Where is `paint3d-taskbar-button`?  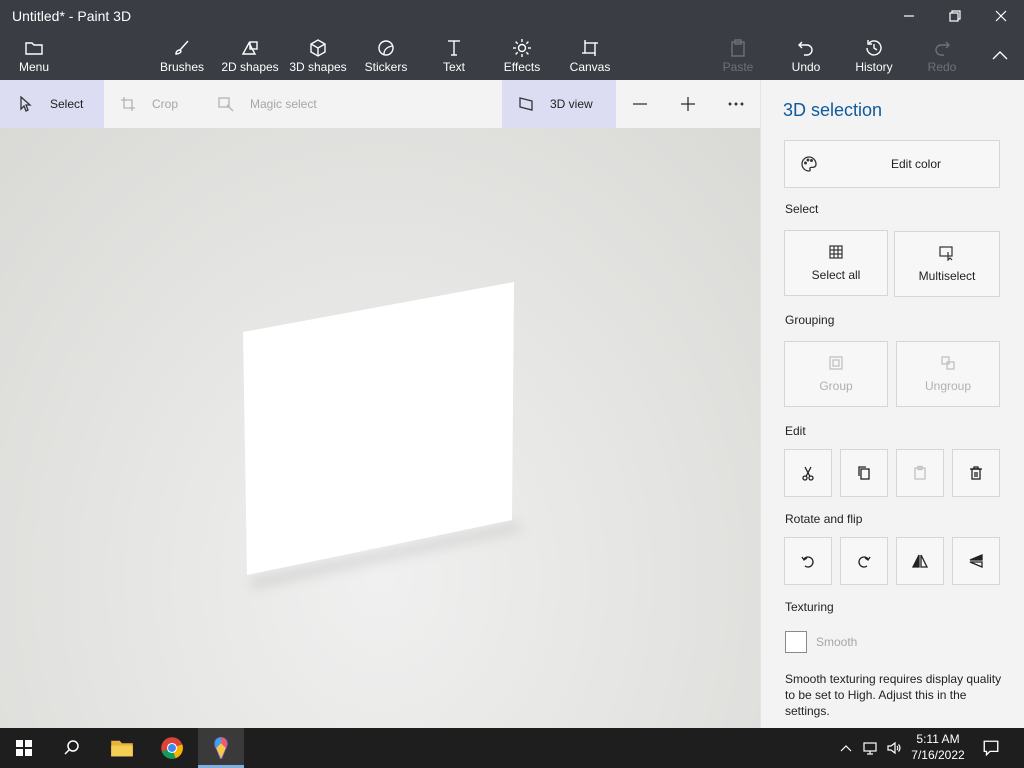
paint3d-taskbar-button is located at coordinates (221, 748).